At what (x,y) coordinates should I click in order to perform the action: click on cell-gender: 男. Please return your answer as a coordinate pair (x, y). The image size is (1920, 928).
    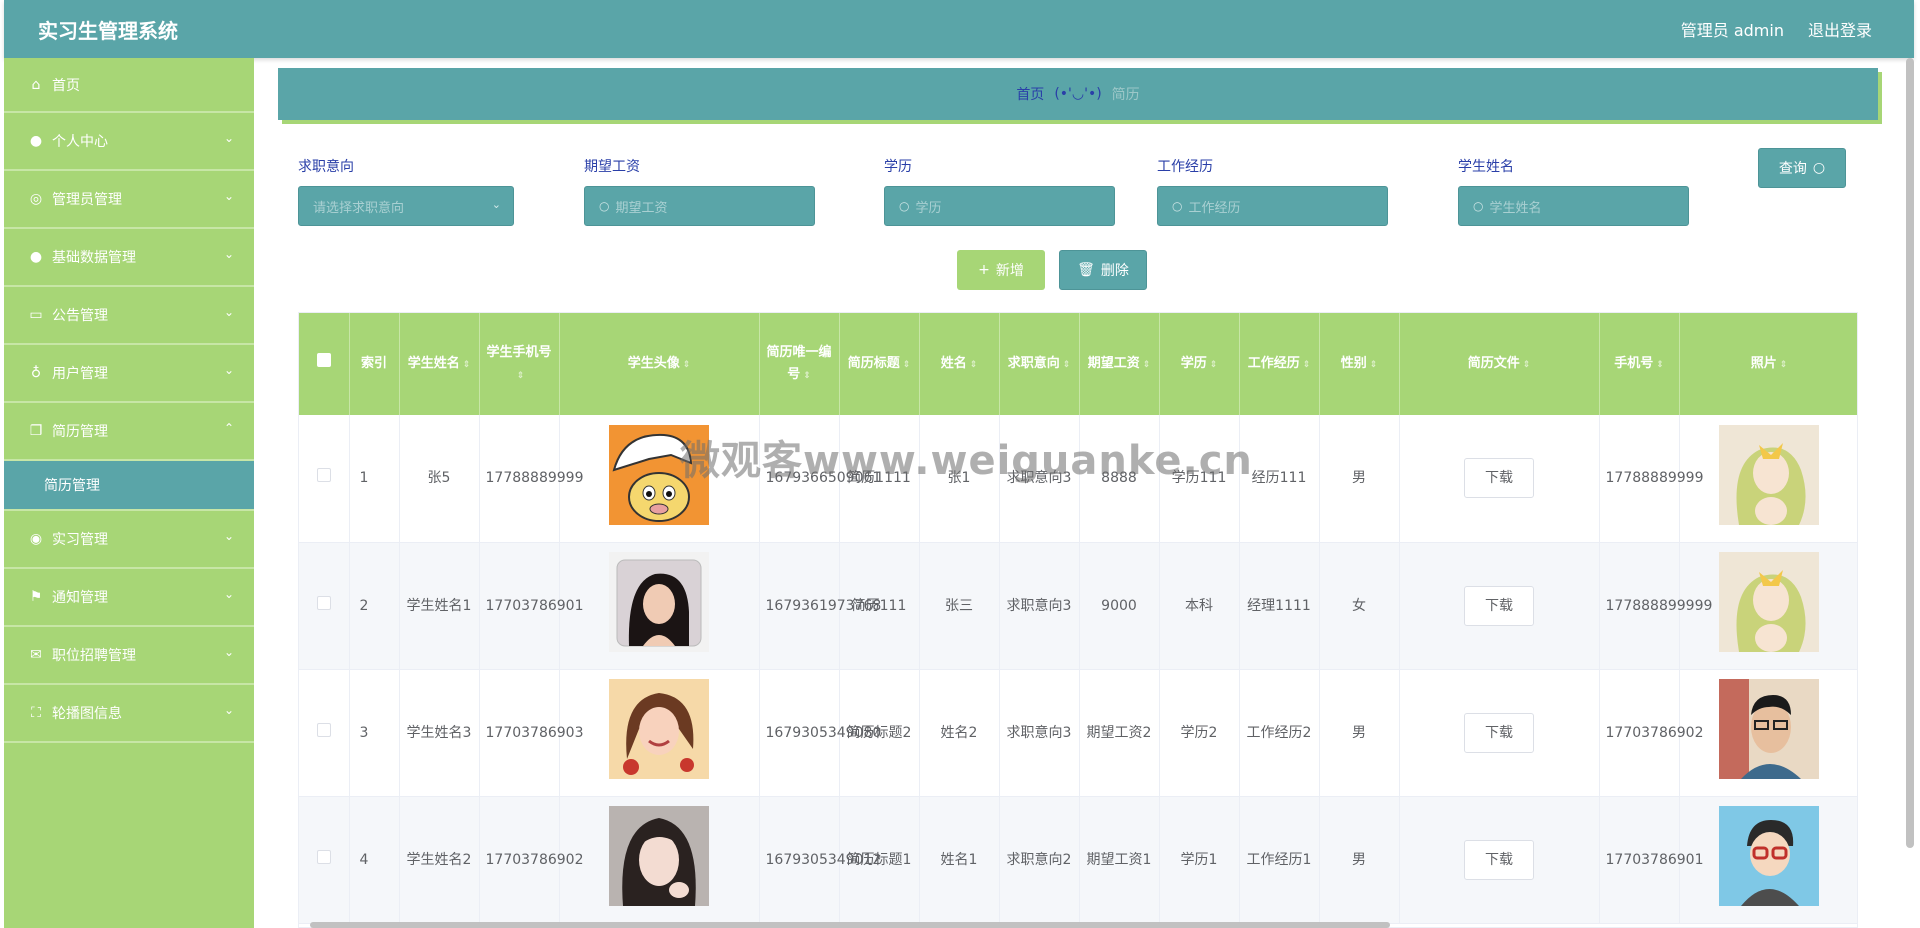
    Looking at the image, I should click on (1359, 733).